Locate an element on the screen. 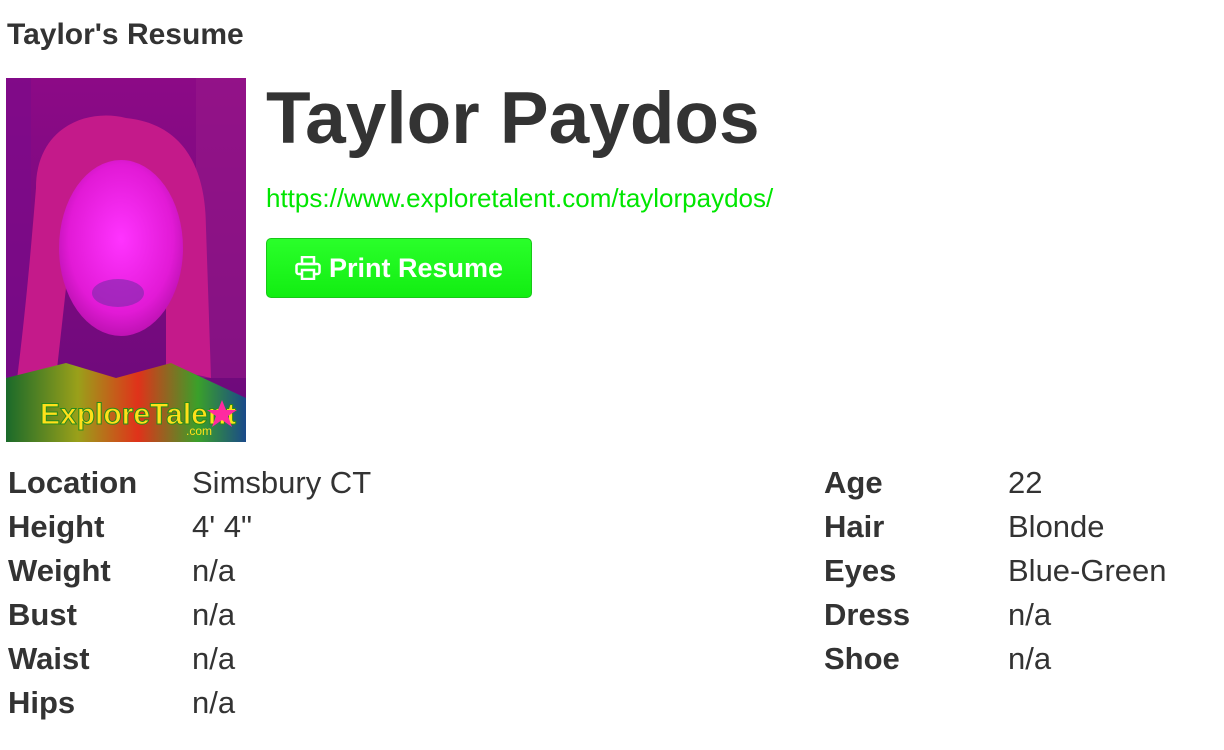  print-resume-button: Print Resume is located at coordinates (399, 268).